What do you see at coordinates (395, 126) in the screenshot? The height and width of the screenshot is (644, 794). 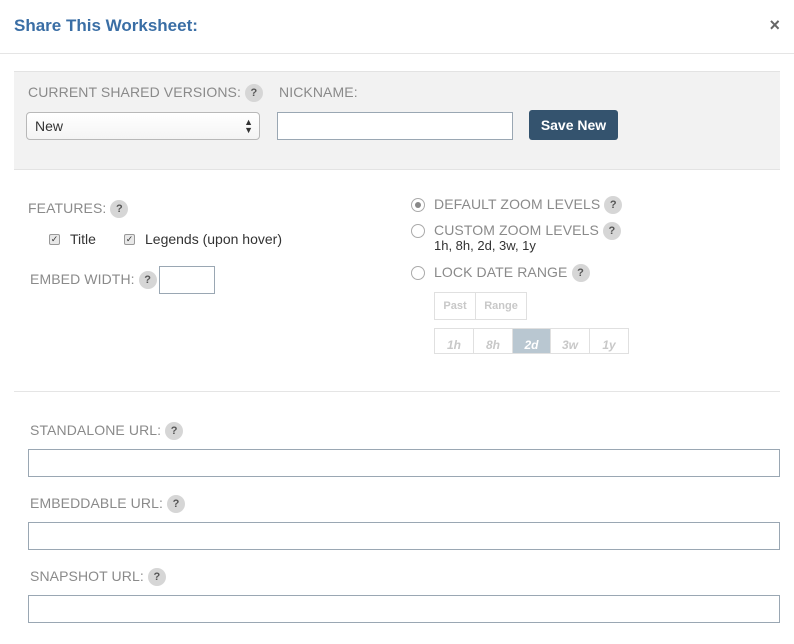 I see `nickname-input` at bounding box center [395, 126].